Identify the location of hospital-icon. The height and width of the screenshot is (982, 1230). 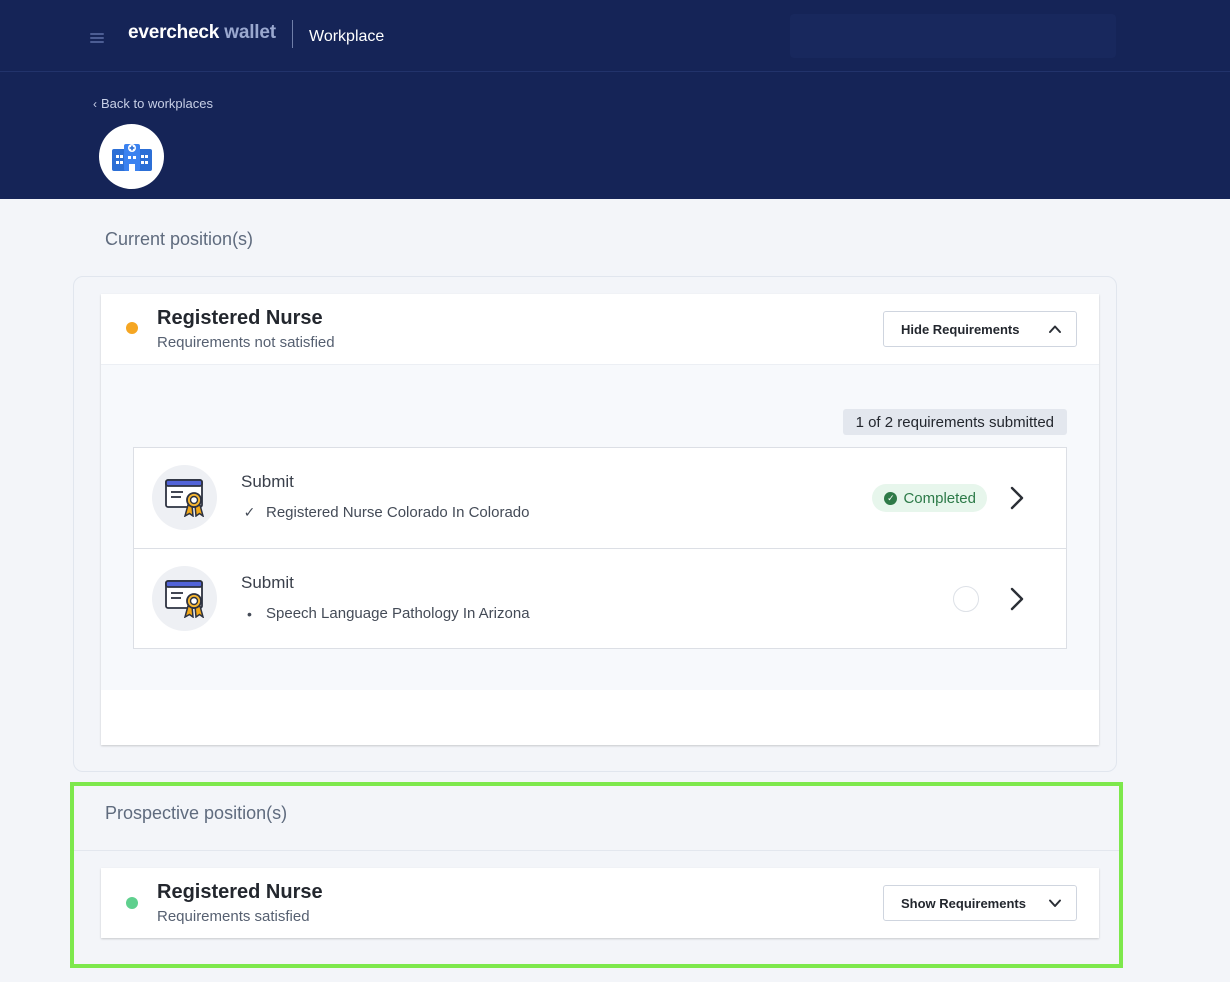
(131, 157).